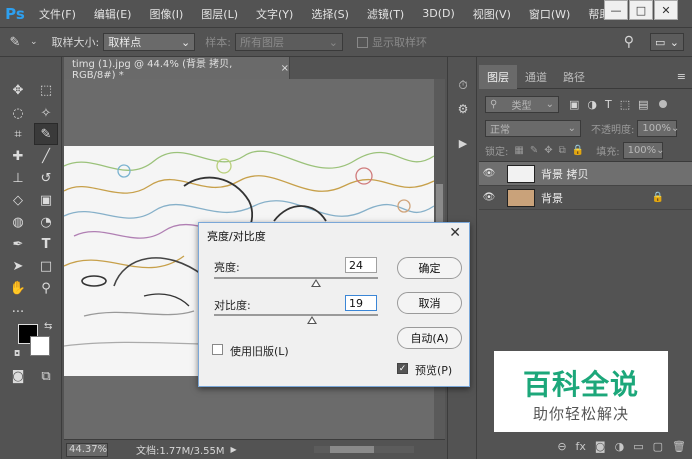 The image size is (692, 459). I want to click on layer-mask-icon: ◙, so click(600, 446).